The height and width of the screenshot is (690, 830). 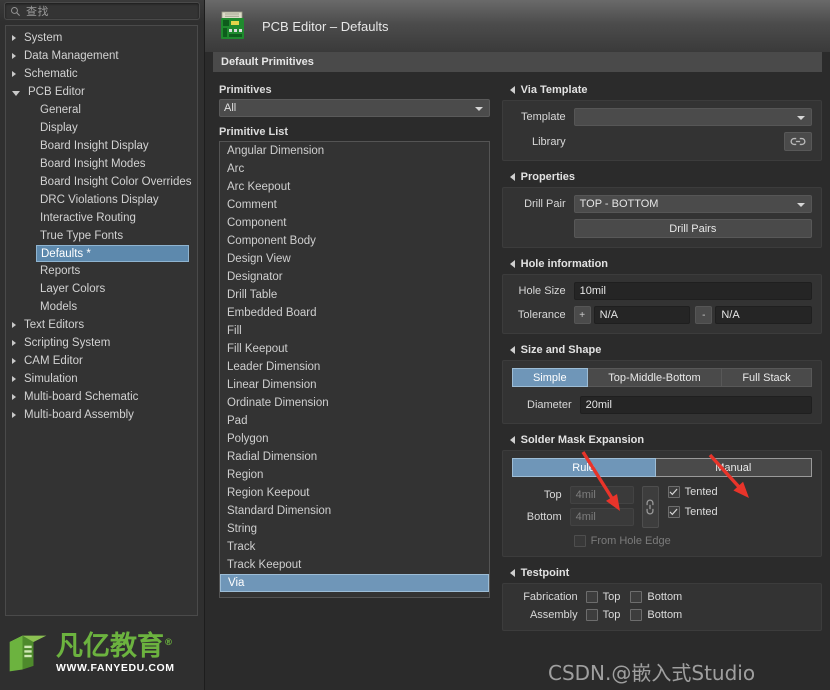 What do you see at coordinates (591, 597) in the screenshot?
I see `fabrication-top-checkbox` at bounding box center [591, 597].